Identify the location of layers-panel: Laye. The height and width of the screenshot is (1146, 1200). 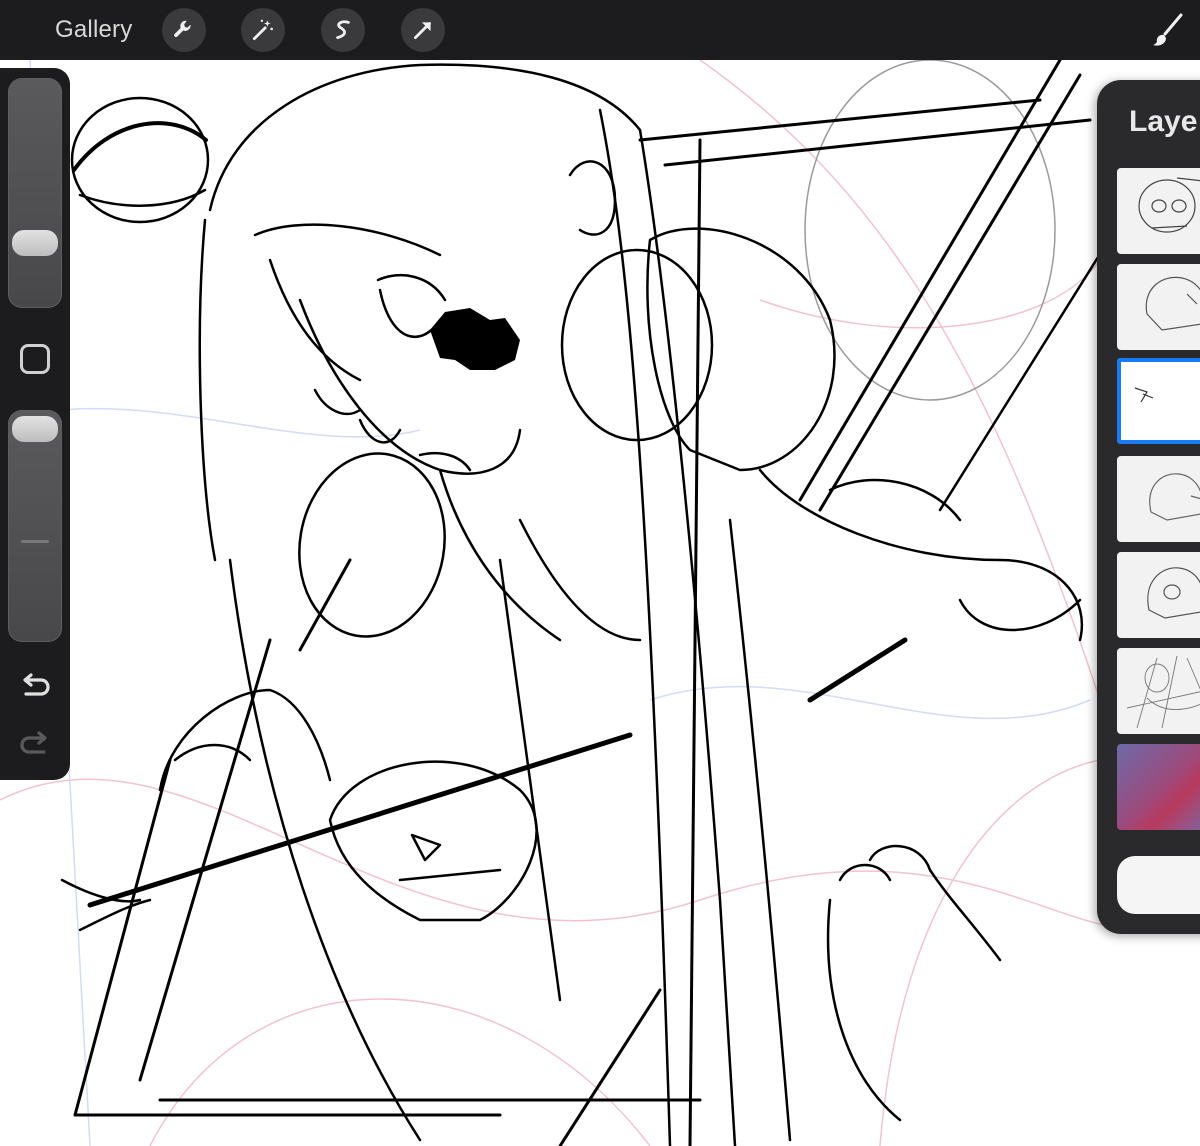
(1148, 507).